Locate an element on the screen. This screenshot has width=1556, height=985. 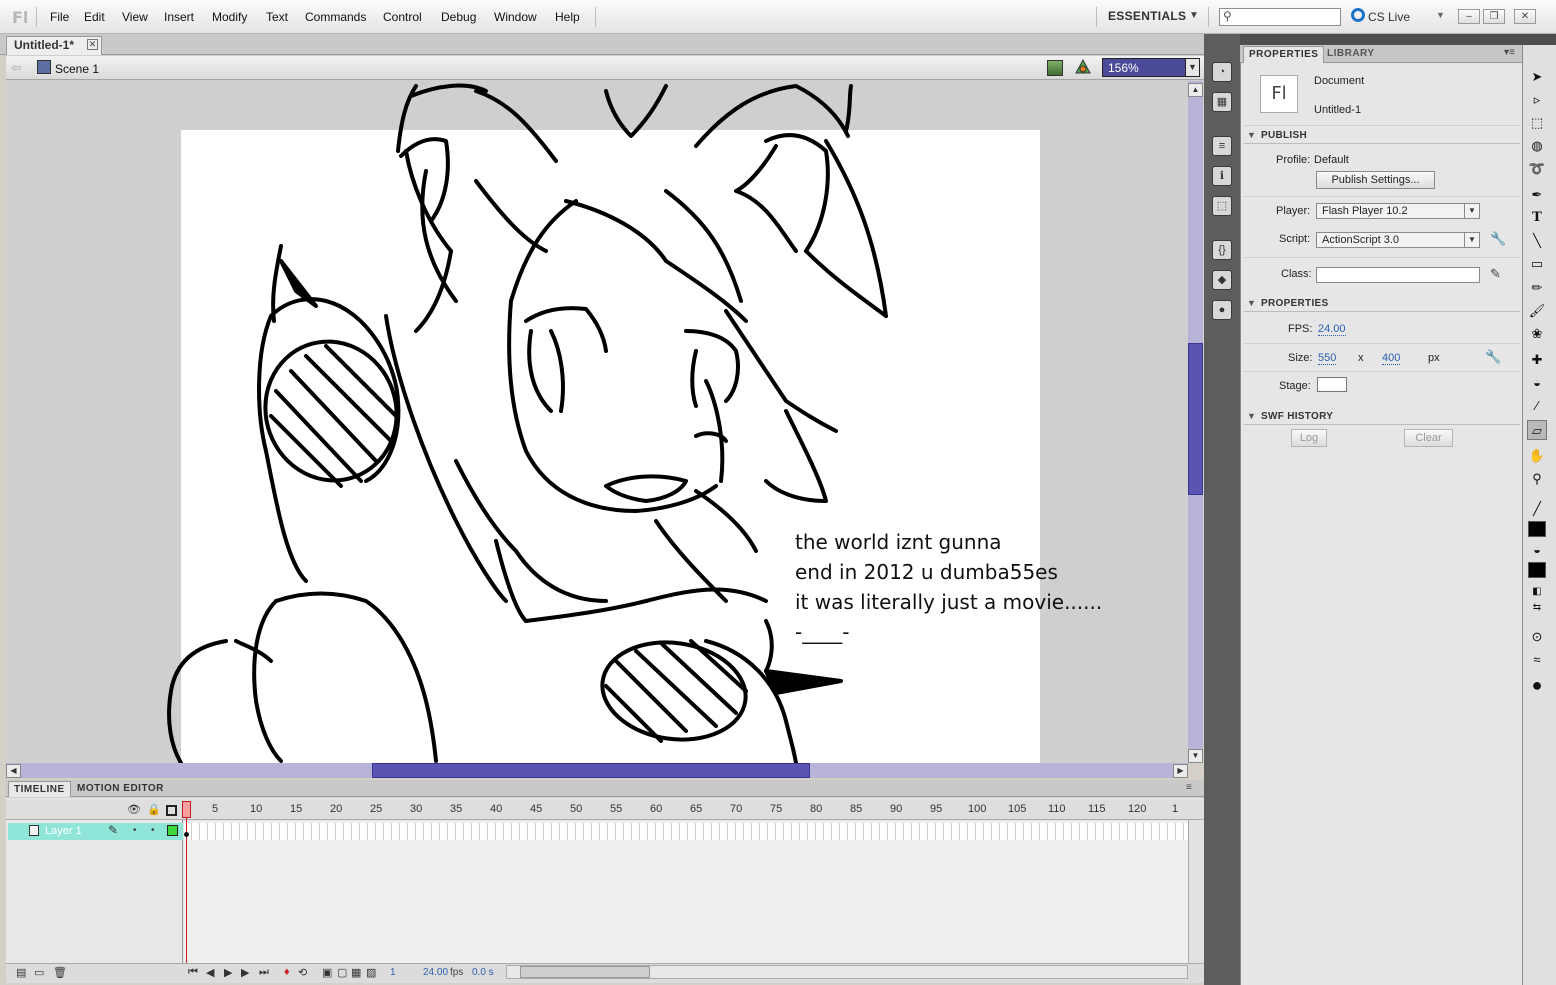
deco-icon: ❀ is located at coordinates (1537, 334).